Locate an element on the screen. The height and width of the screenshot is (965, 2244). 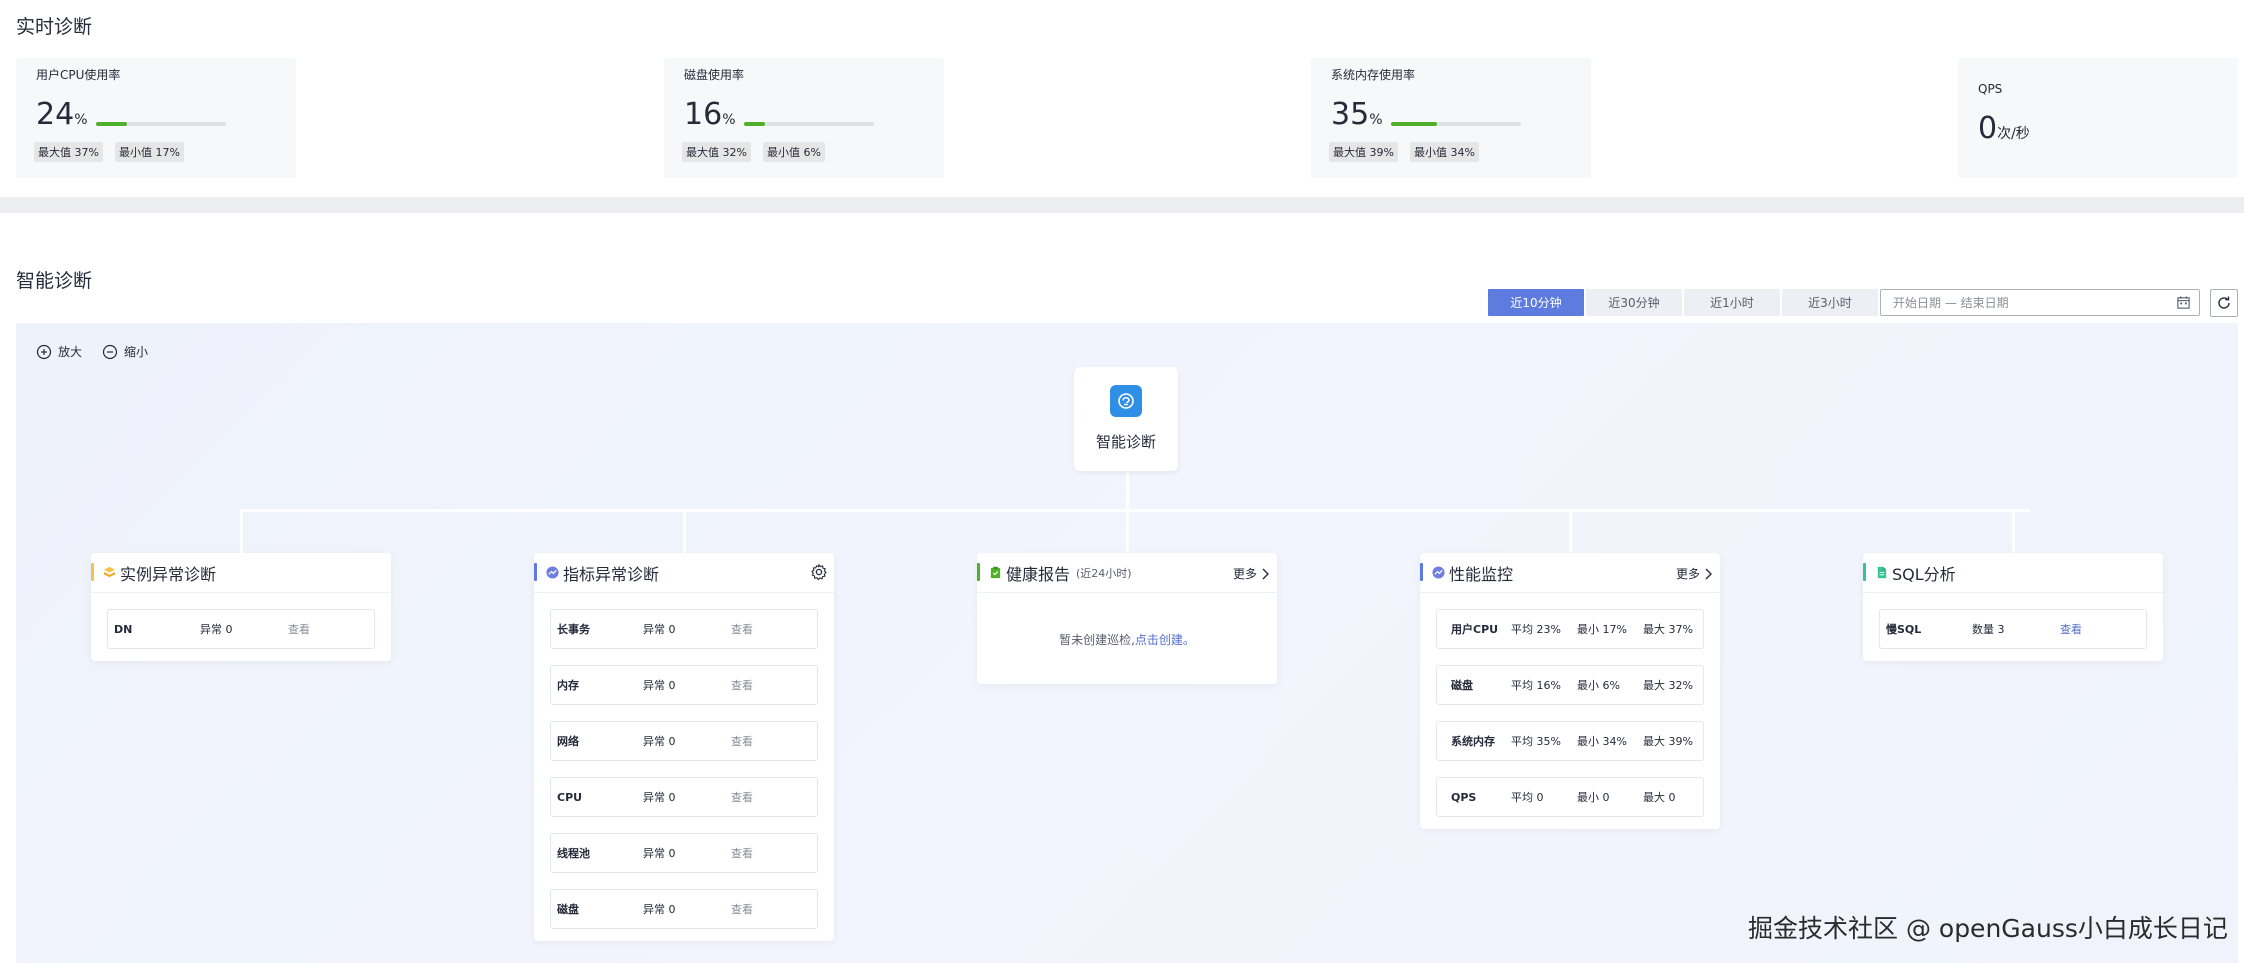
instance-icon is located at coordinates (109, 572).